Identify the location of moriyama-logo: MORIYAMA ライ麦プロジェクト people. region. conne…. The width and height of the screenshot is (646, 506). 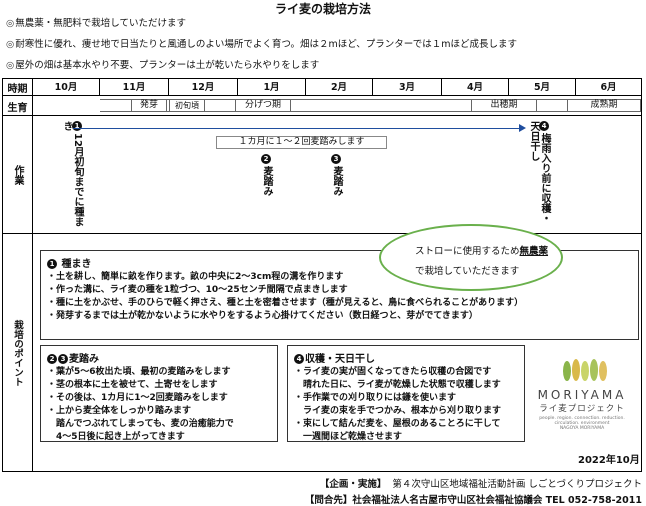
(582, 405).